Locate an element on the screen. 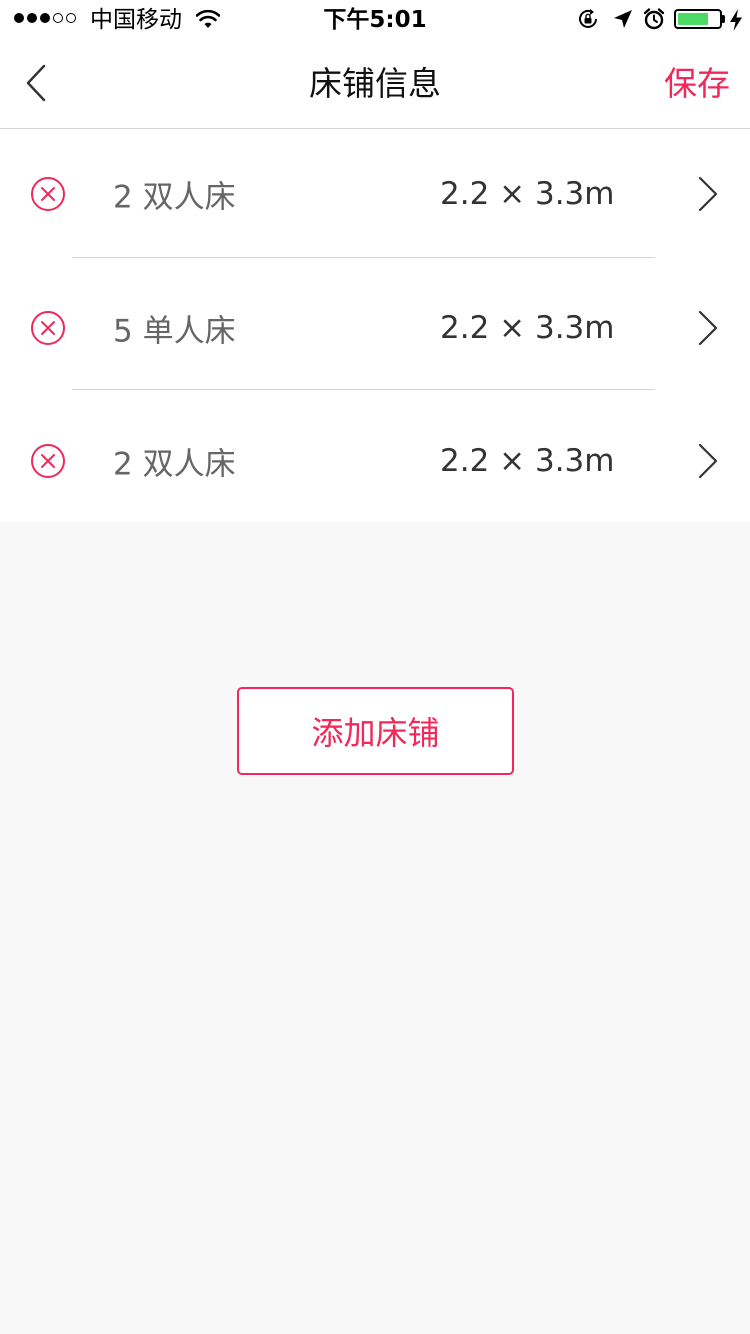  battery-cap is located at coordinates (723, 19).